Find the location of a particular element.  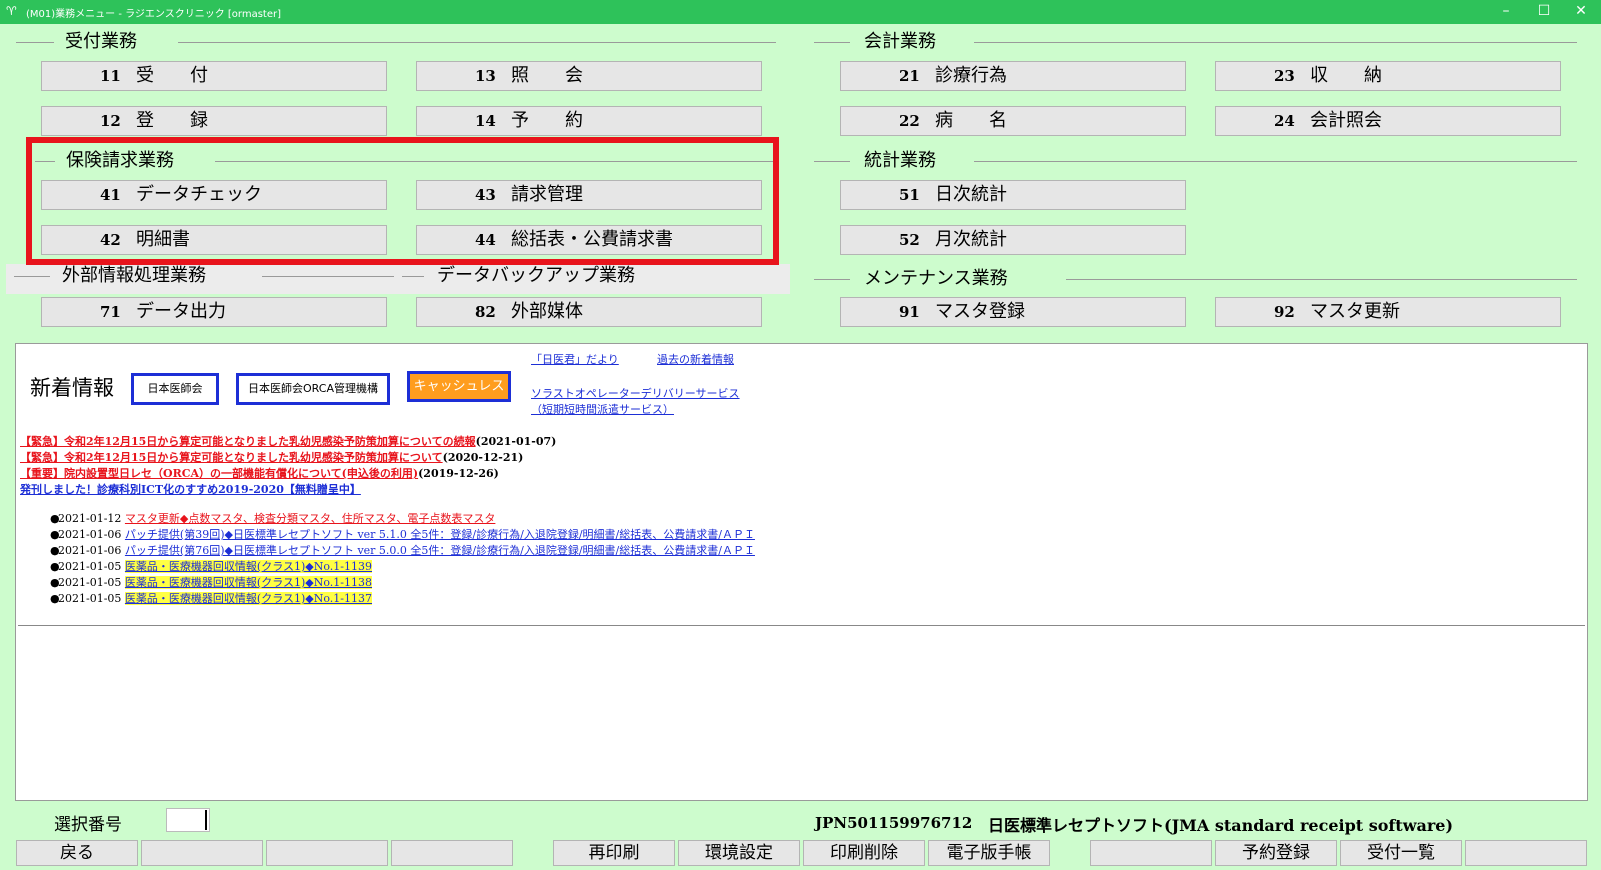

select-number-input is located at coordinates (188, 820).